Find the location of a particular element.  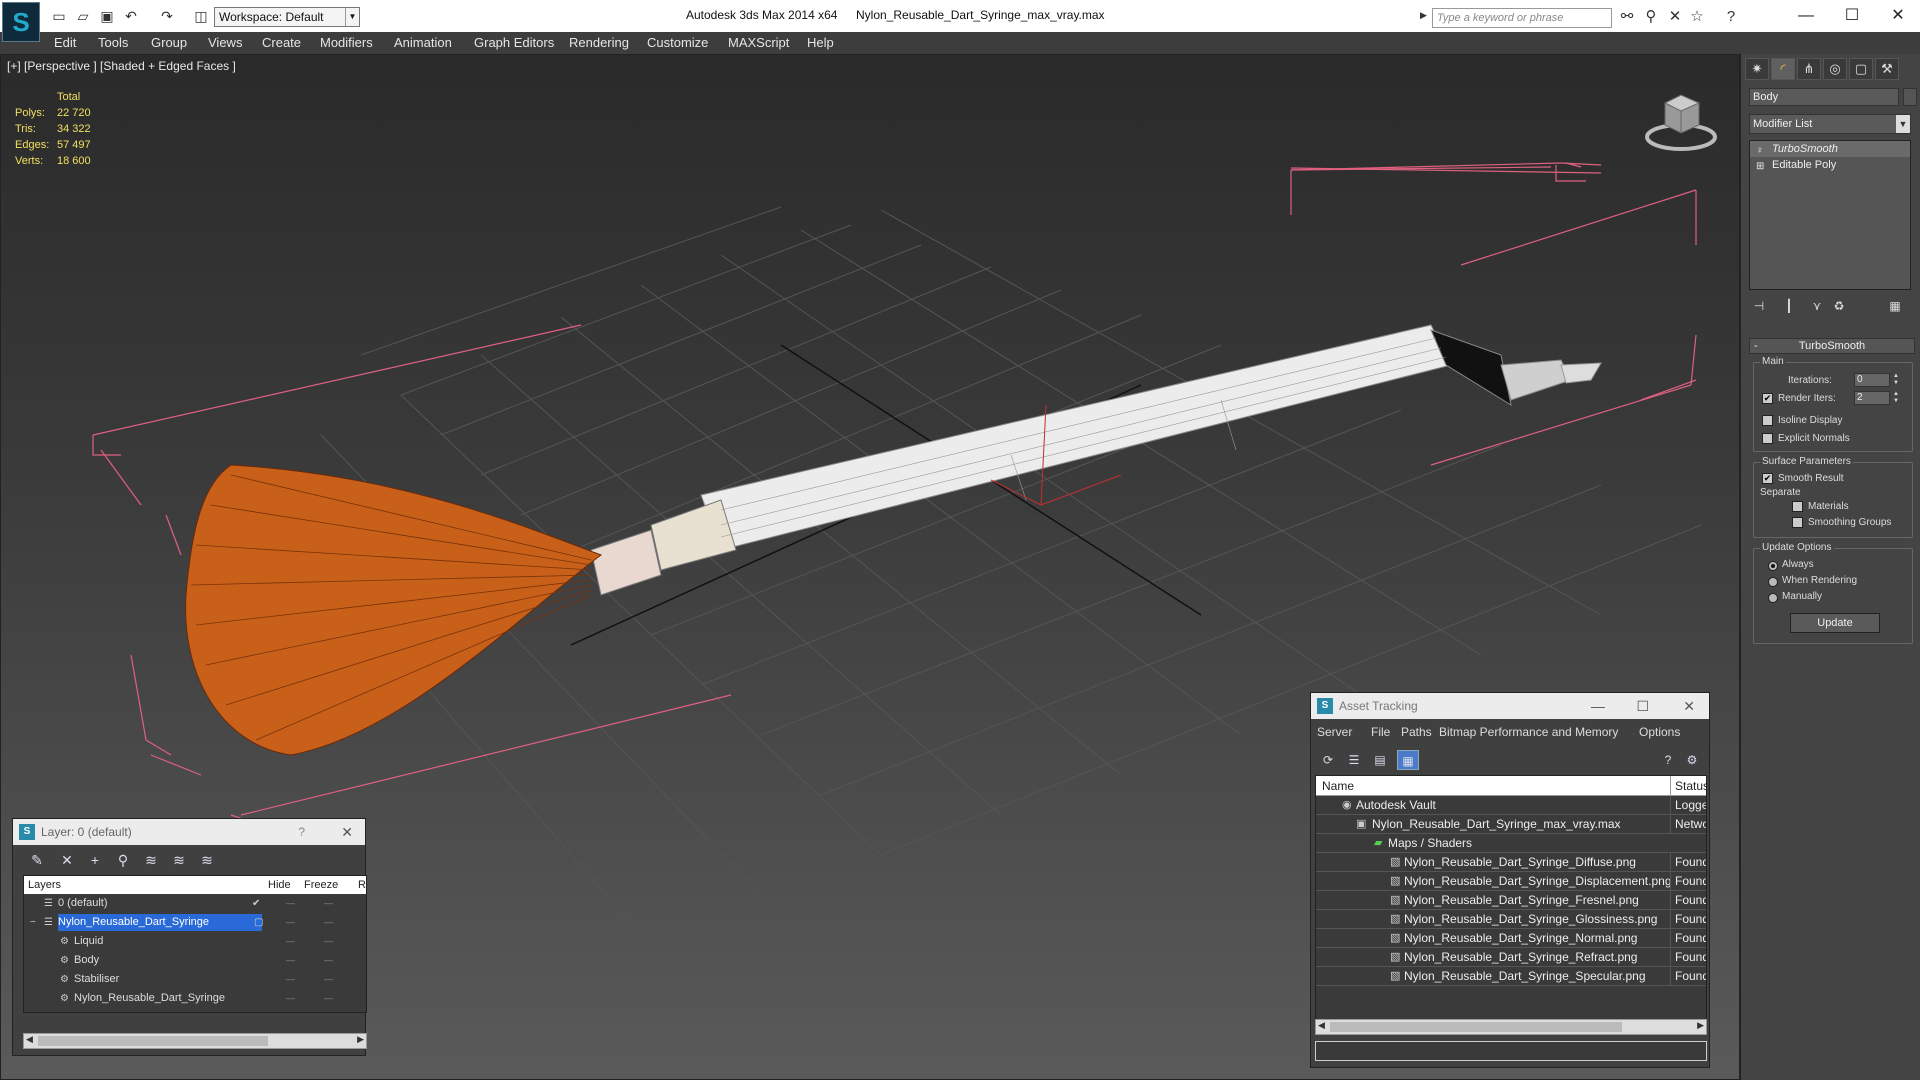

render-iters-spinner: 2 is located at coordinates (1872, 398).